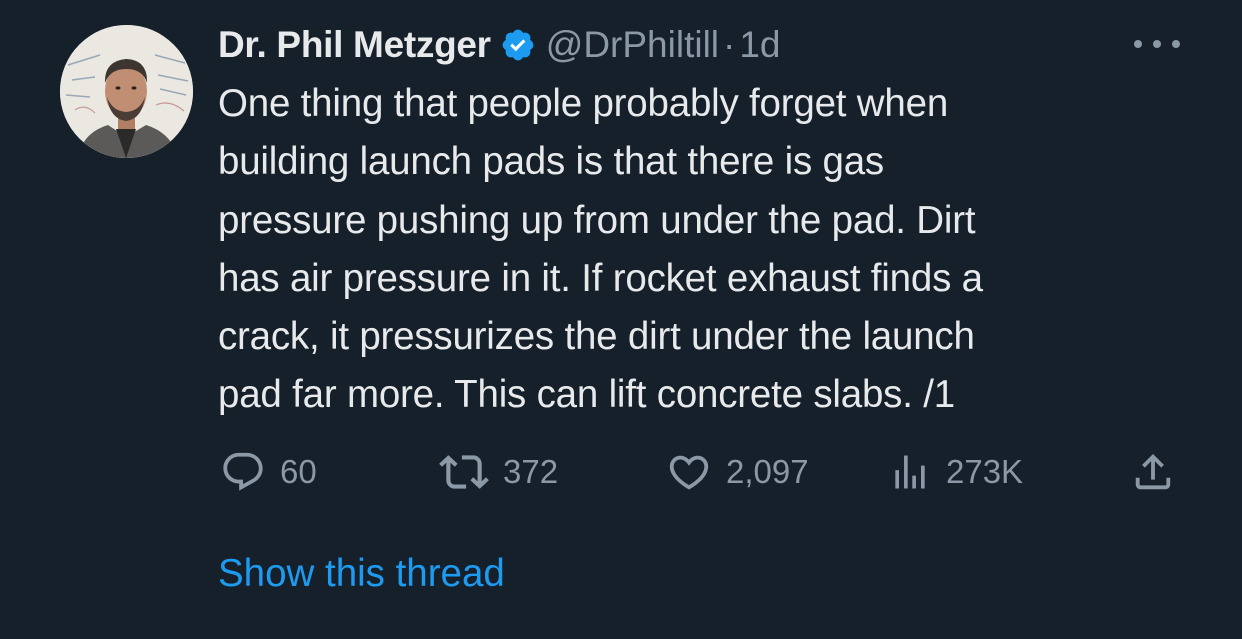 The height and width of the screenshot is (639, 1242). I want to click on show-thread-link: Show this thread, so click(361, 574).